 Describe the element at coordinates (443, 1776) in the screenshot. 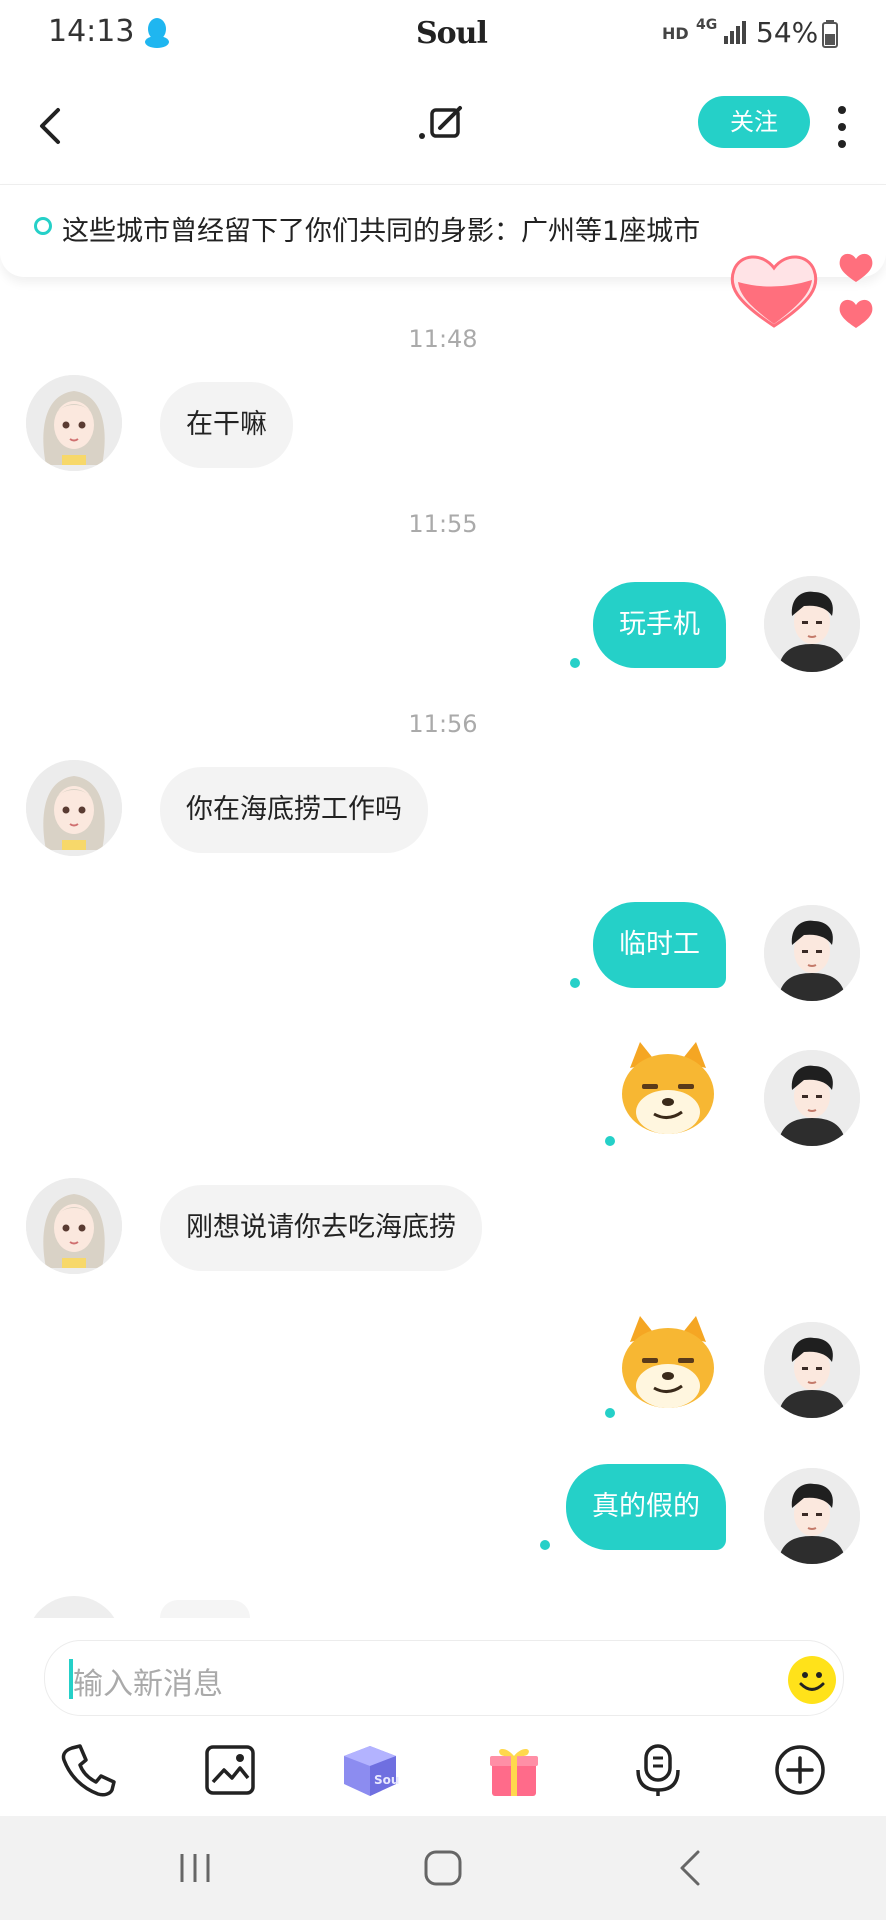

I see `chat-toolbar: Soul` at that location.